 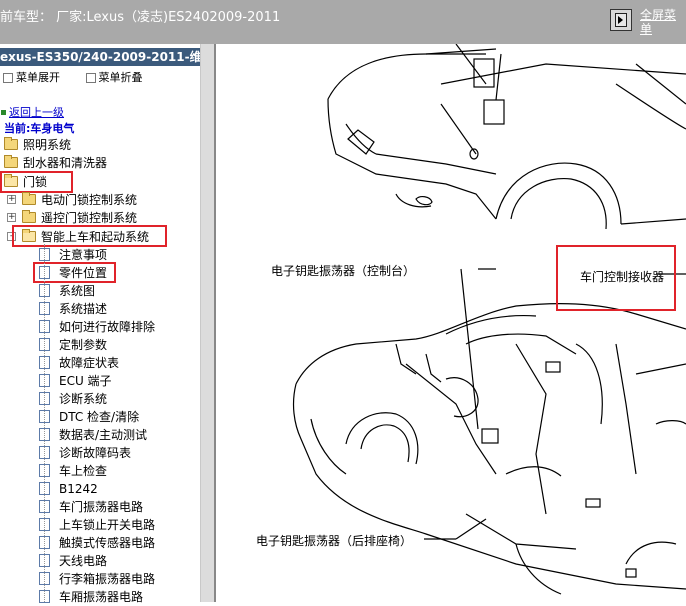 I want to click on highlight-smart-entry, so click(x=89, y=236).